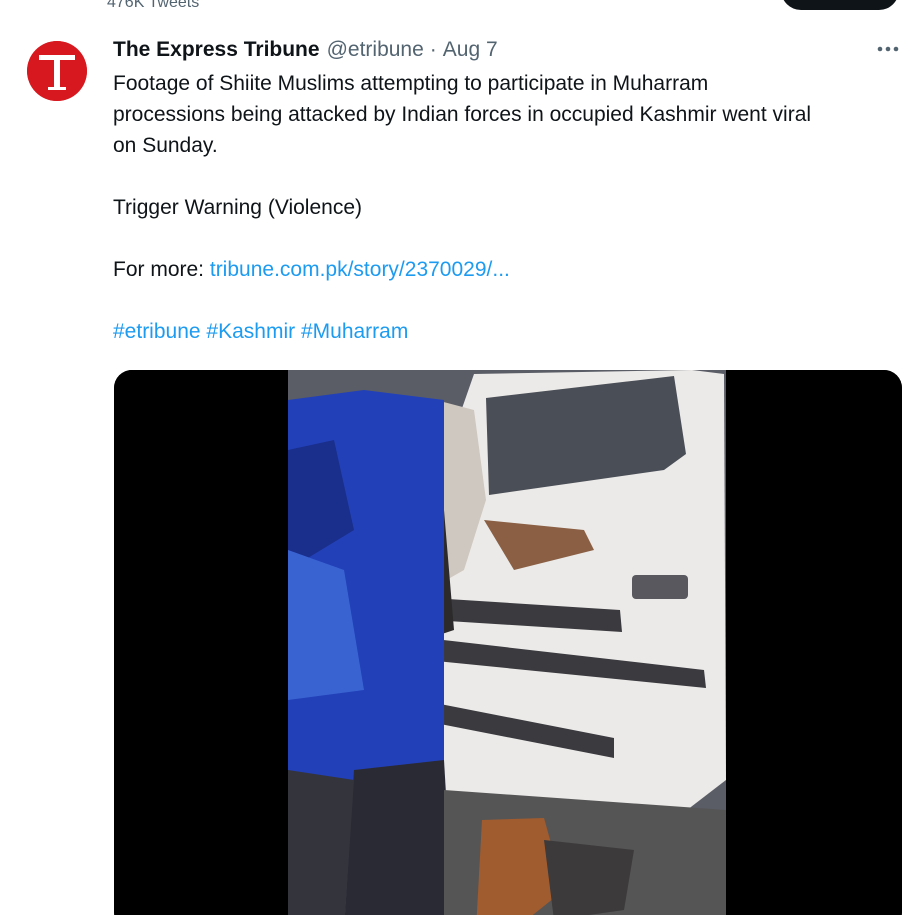 Image resolution: width=924 pixels, height=915 pixels. I want to click on tweet-body-line: on Sunday., so click(165, 145).